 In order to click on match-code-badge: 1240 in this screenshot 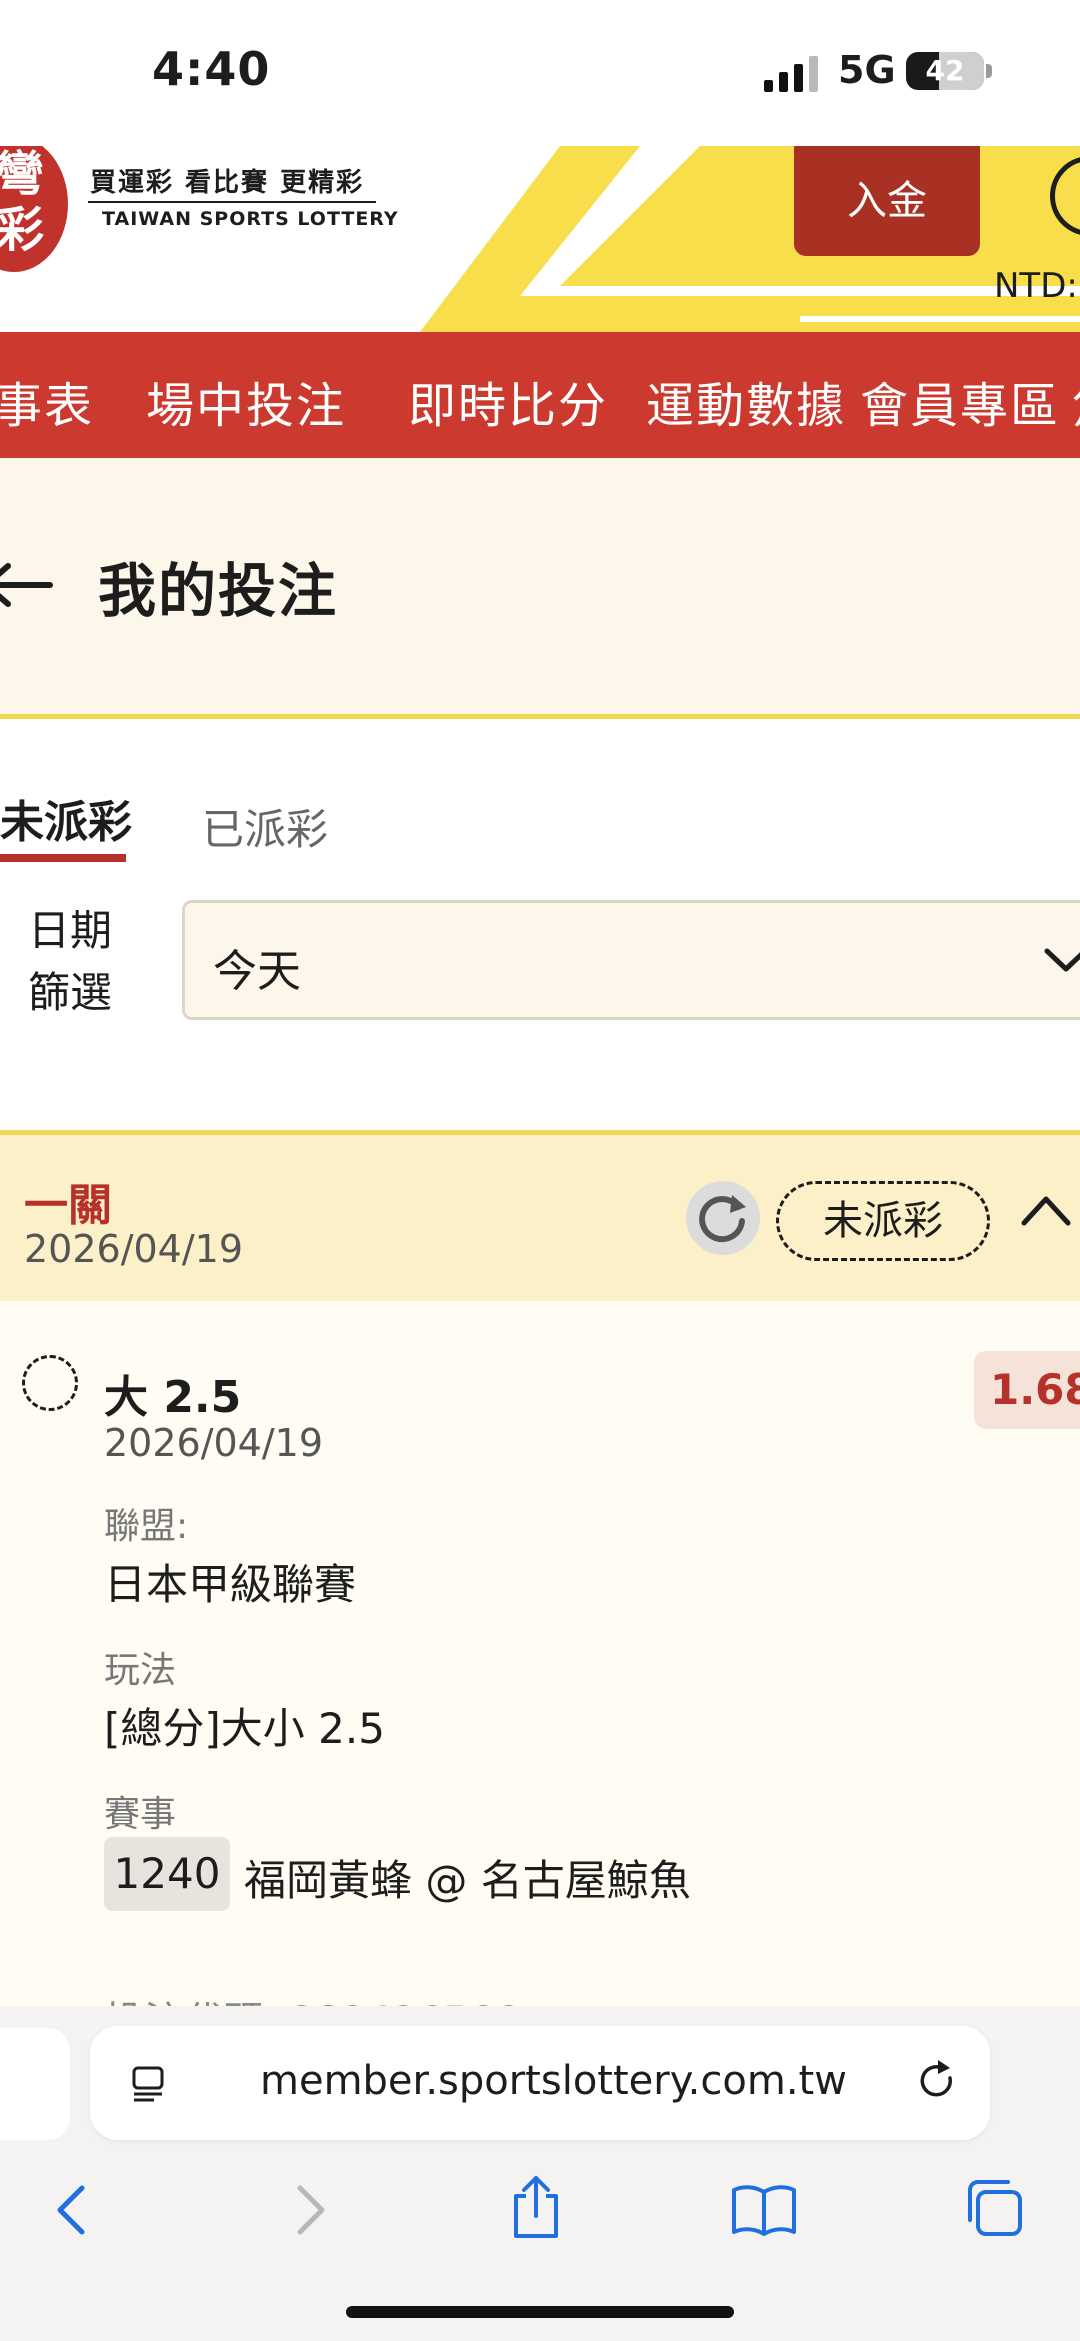, I will do `click(167, 1874)`.